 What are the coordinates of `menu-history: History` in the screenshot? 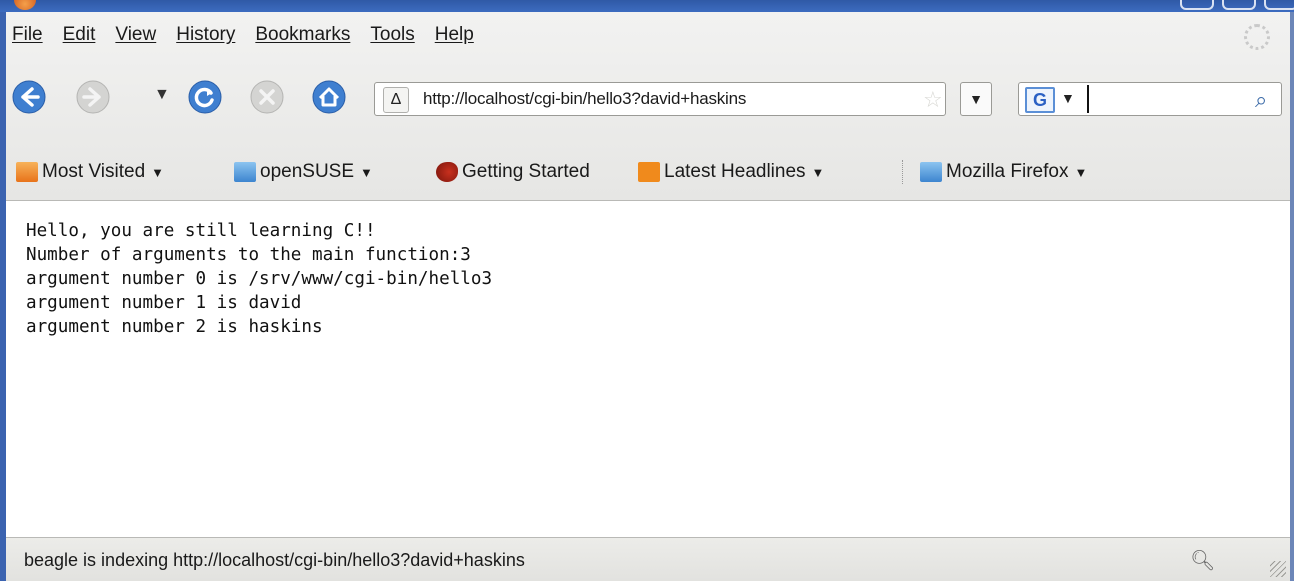 It's located at (205, 35).